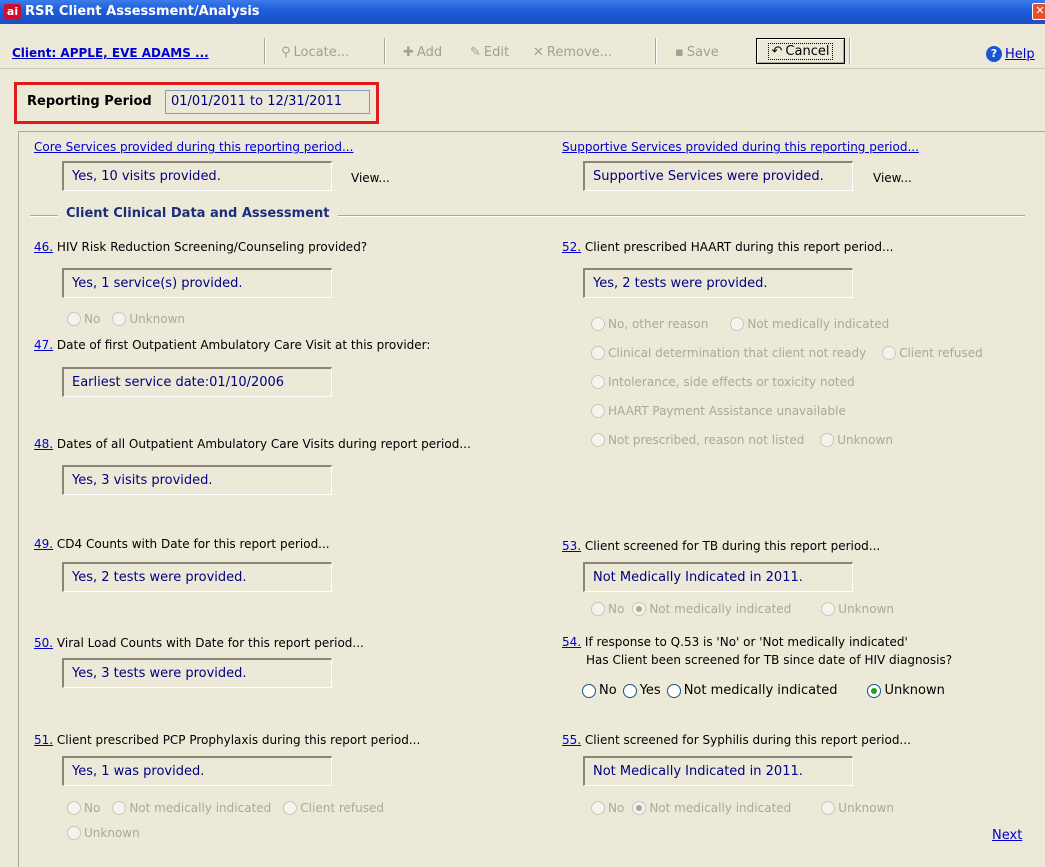  I want to click on q51-option-no: No, so click(83, 808).